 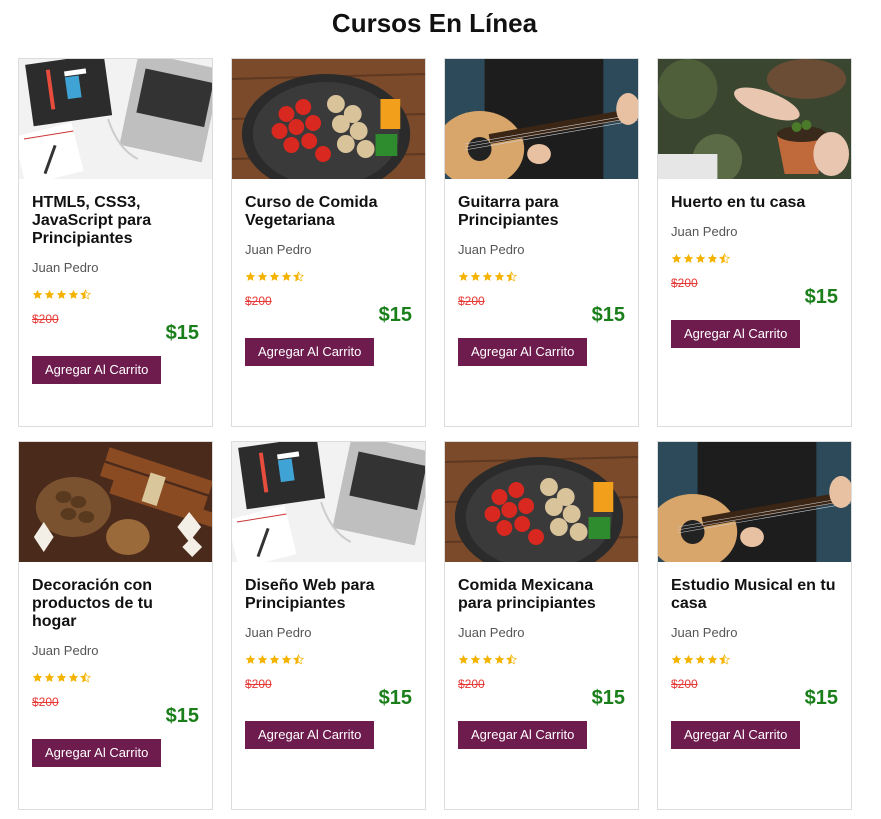 I want to click on course-title: Curso de Comida Vegetariana, so click(x=311, y=211).